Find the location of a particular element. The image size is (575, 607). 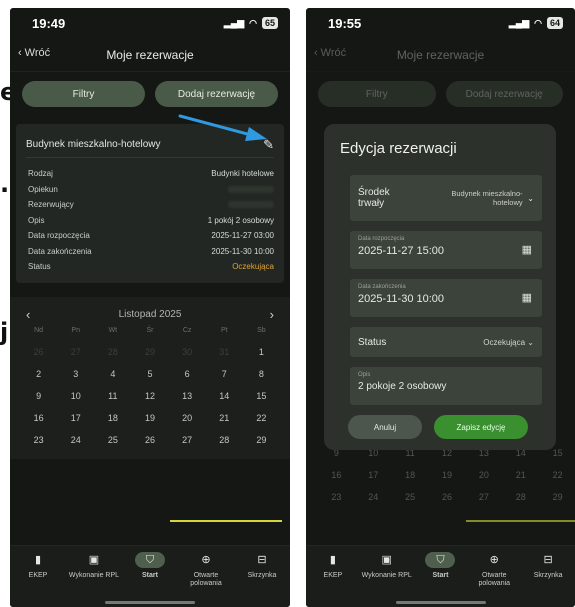

start-date-field: Data rozpoczęcia 2025-11-27 15:00 ▦ is located at coordinates (446, 250).